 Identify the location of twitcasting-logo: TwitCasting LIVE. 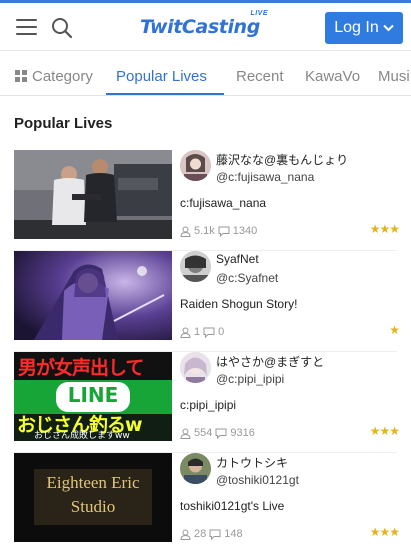
(205, 27).